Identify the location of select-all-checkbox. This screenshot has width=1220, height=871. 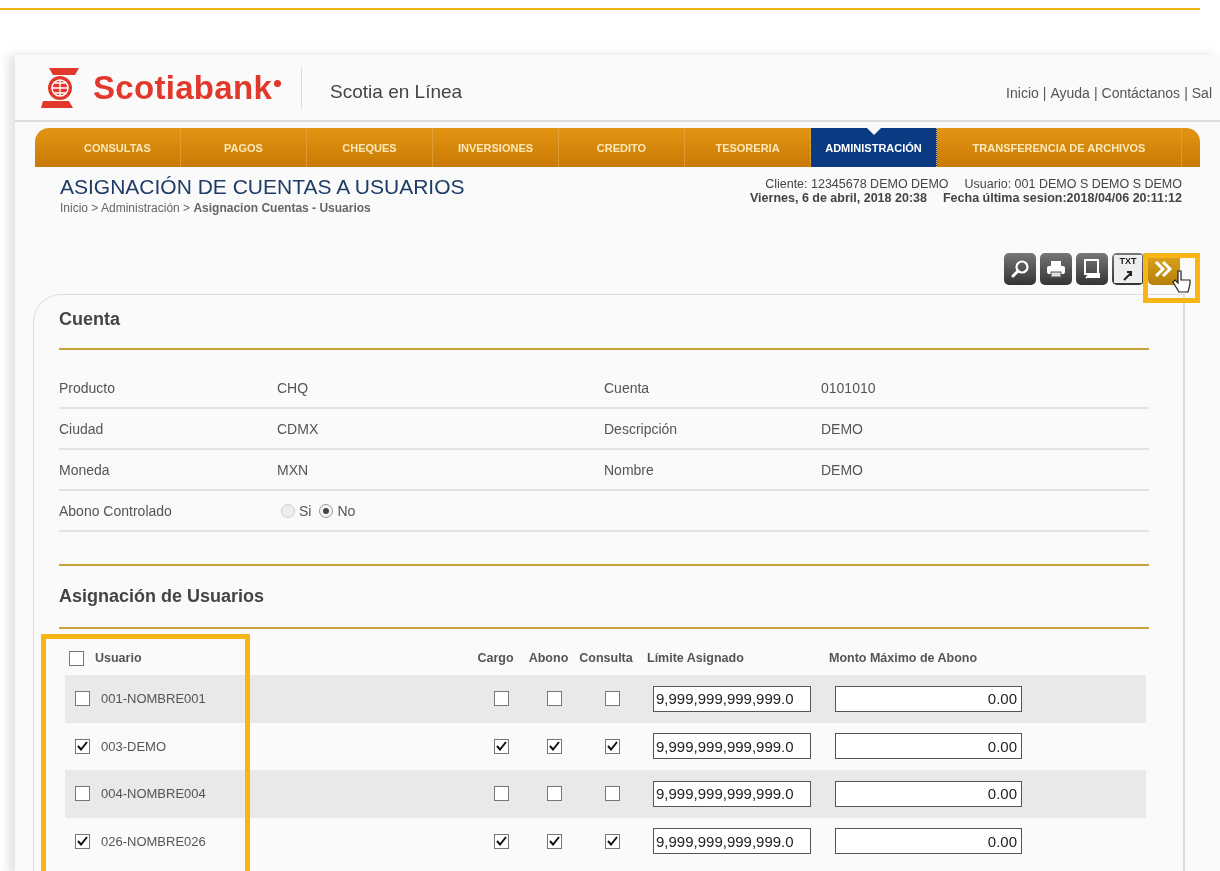
(76, 658).